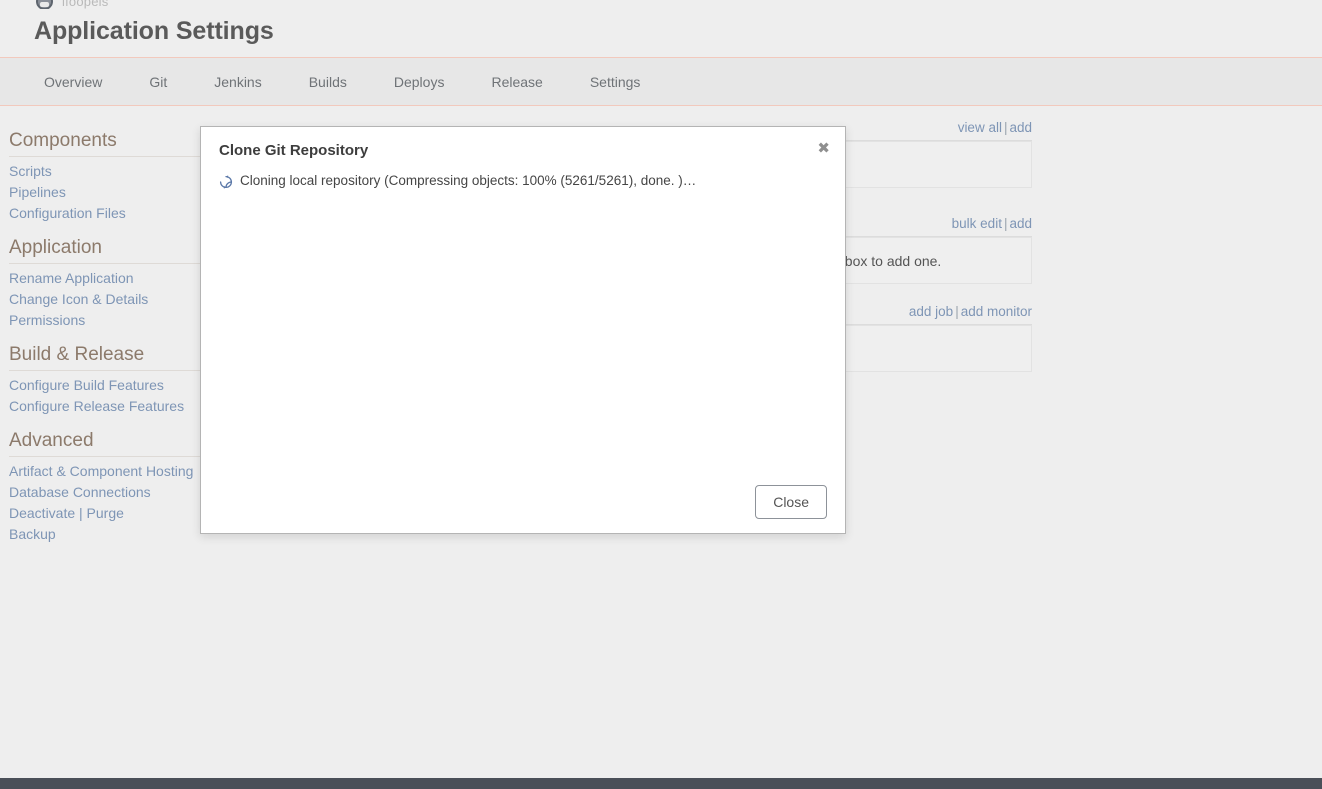 The height and width of the screenshot is (789, 1322). I want to click on tab-overview: Overview, so click(73, 82).